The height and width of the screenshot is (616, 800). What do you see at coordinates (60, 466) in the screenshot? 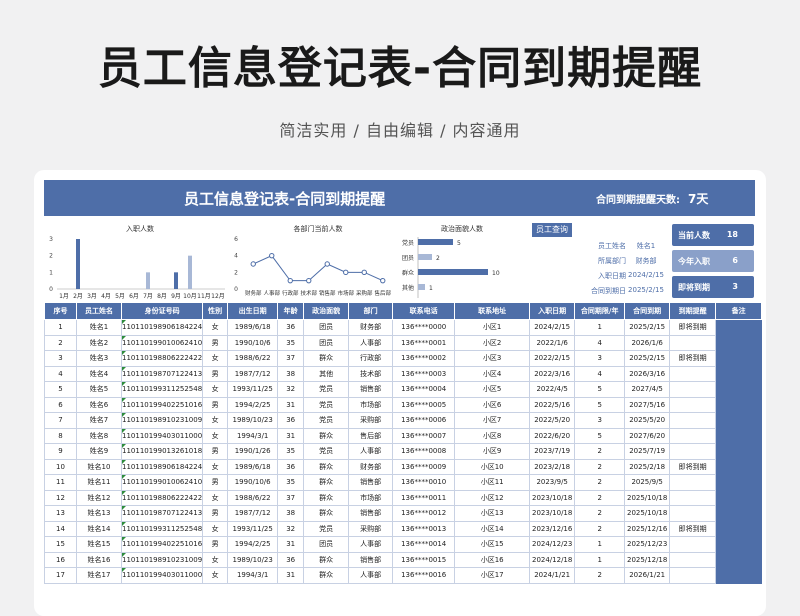
I see `table-cell: 10` at bounding box center [60, 466].